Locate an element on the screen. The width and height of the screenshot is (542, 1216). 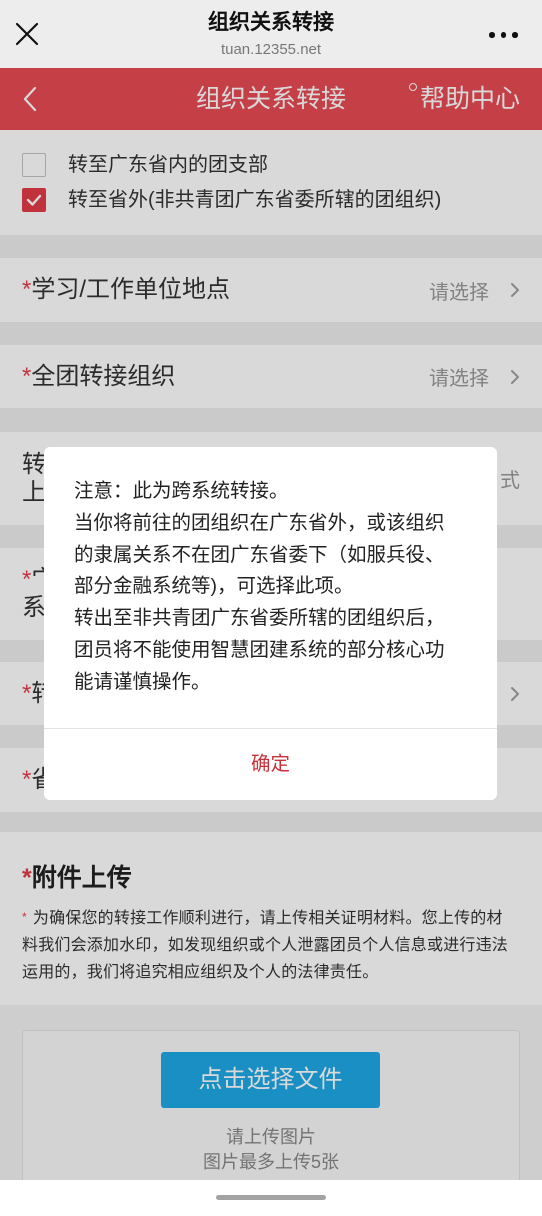
dialog-message-line: 部分金融系统等)，可选择此项。 is located at coordinates (214, 586).